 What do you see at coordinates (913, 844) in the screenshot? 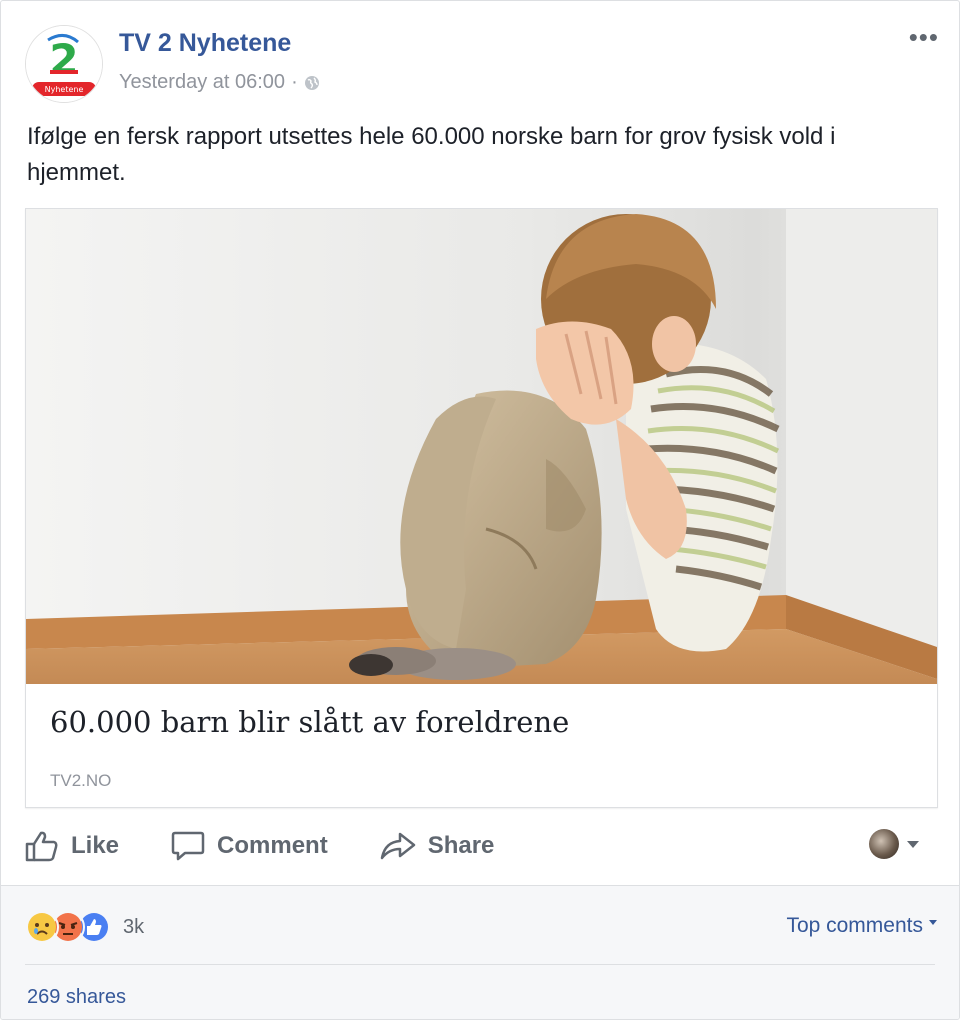
I see `chevron-down-icon` at bounding box center [913, 844].